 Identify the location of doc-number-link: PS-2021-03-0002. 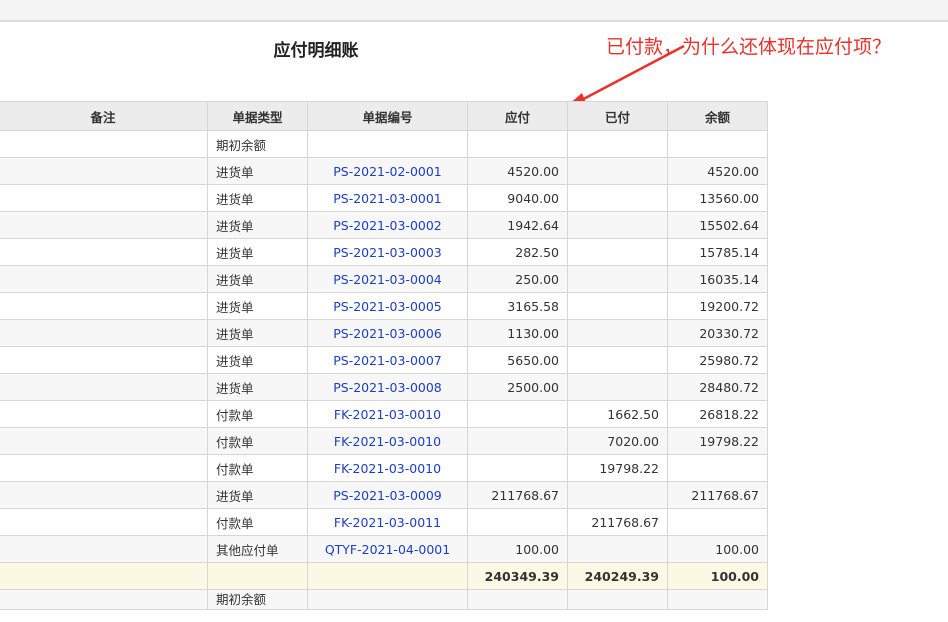
(387, 225).